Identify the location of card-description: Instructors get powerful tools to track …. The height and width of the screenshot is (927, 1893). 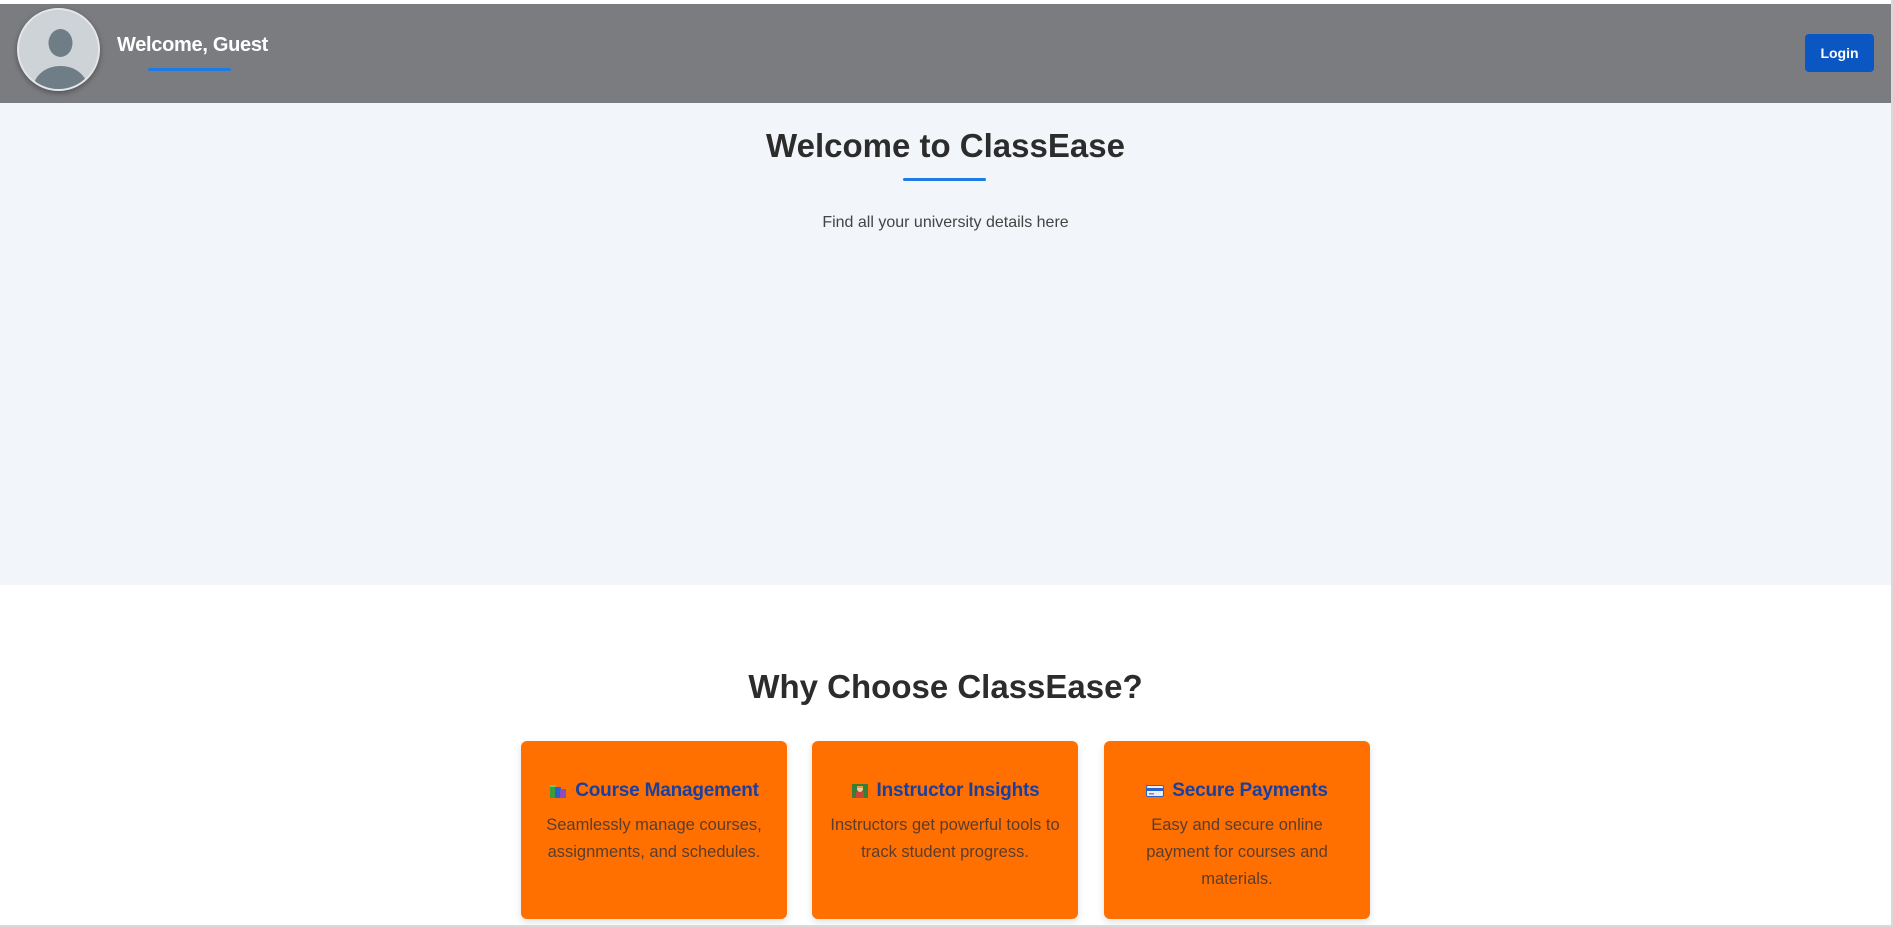
(945, 838).